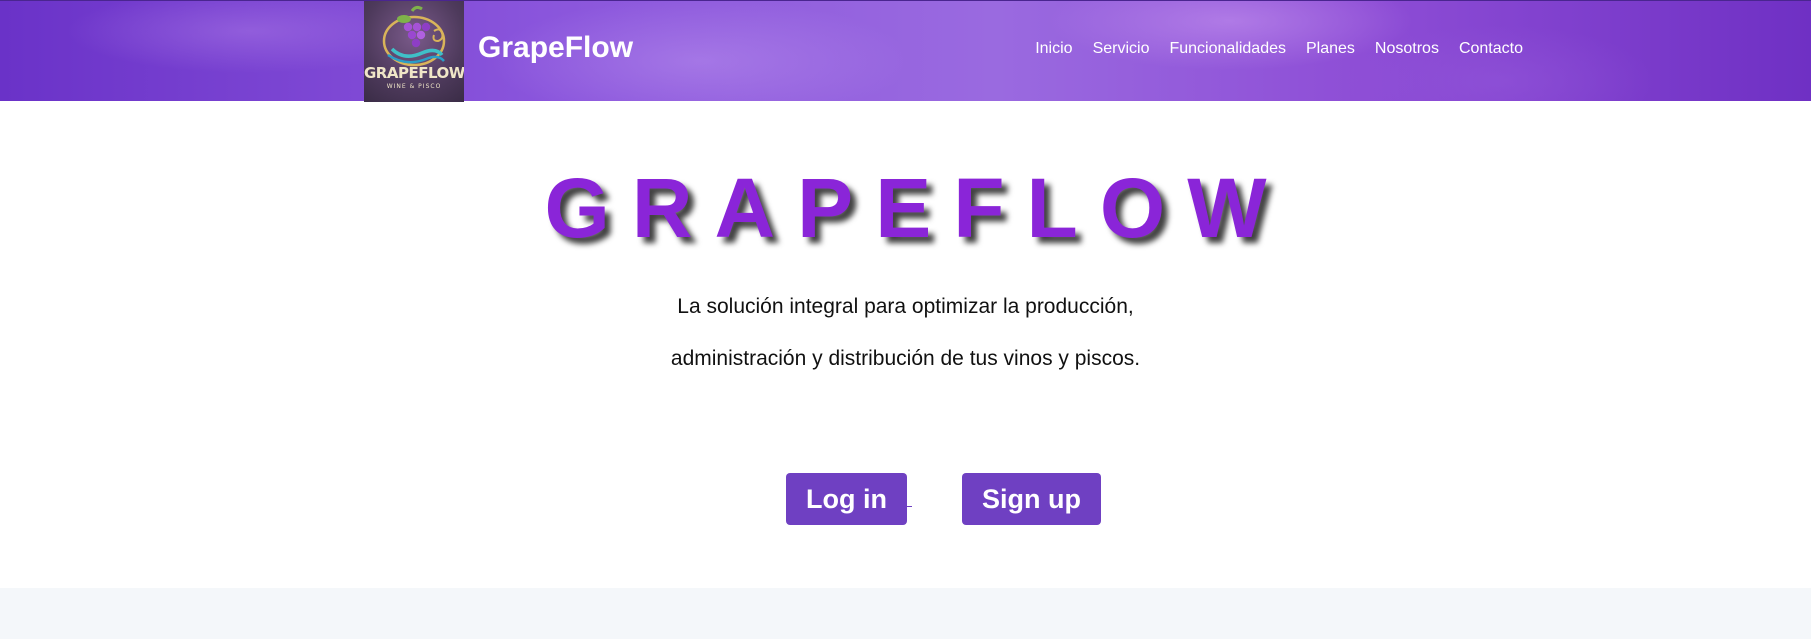 The image size is (1811, 639). I want to click on nav-link-funcionalidades: Funcionalidades, so click(1227, 49).